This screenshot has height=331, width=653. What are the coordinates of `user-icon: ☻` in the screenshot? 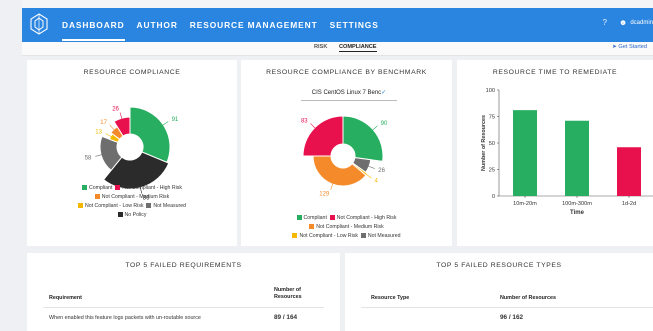 It's located at (623, 22).